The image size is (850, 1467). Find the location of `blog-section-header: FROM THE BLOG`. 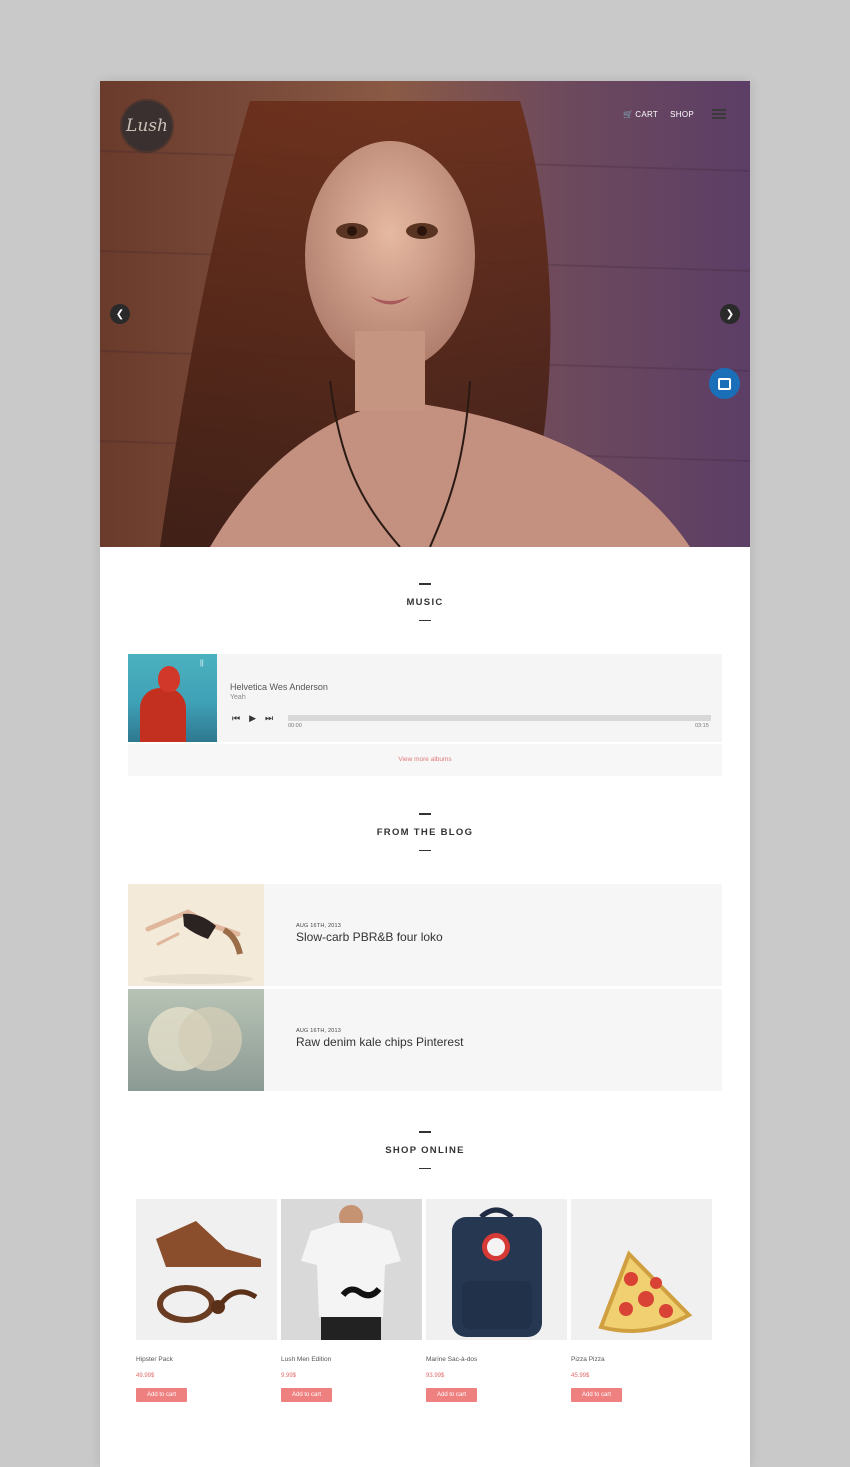

blog-section-header: FROM THE BLOG is located at coordinates (425, 832).